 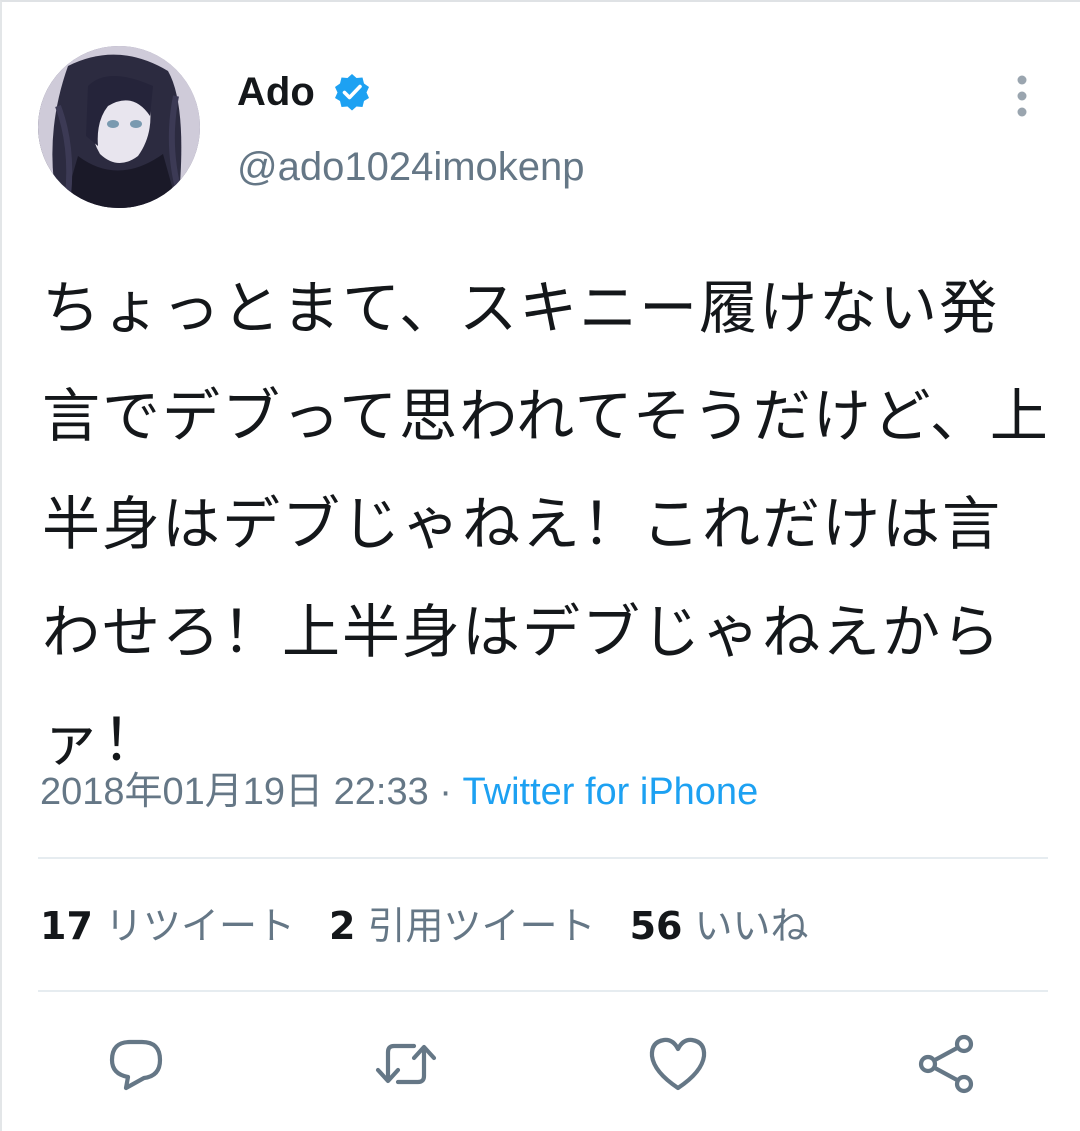 I want to click on retweet-icon, so click(x=406, y=1064).